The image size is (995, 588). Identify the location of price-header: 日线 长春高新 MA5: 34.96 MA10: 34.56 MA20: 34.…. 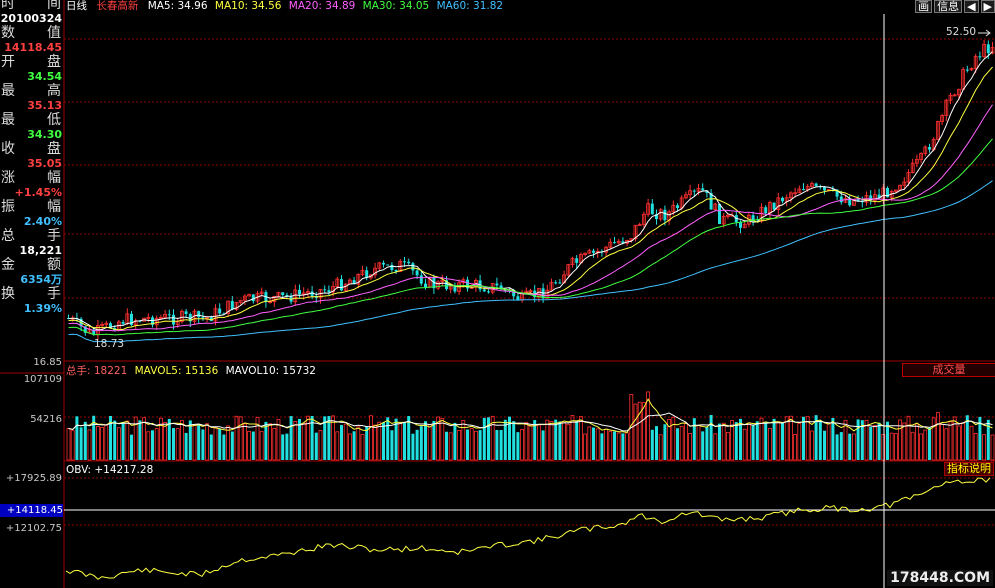
(284, 6).